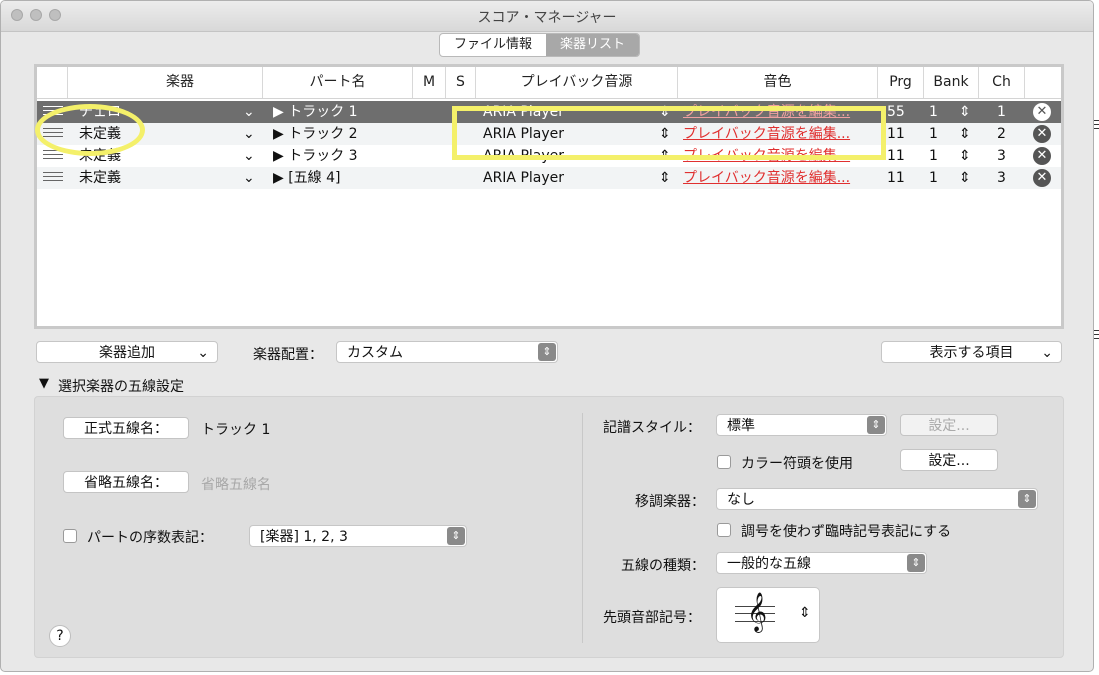  What do you see at coordinates (53, 178) in the screenshot?
I see `drag-handle-icon` at bounding box center [53, 178].